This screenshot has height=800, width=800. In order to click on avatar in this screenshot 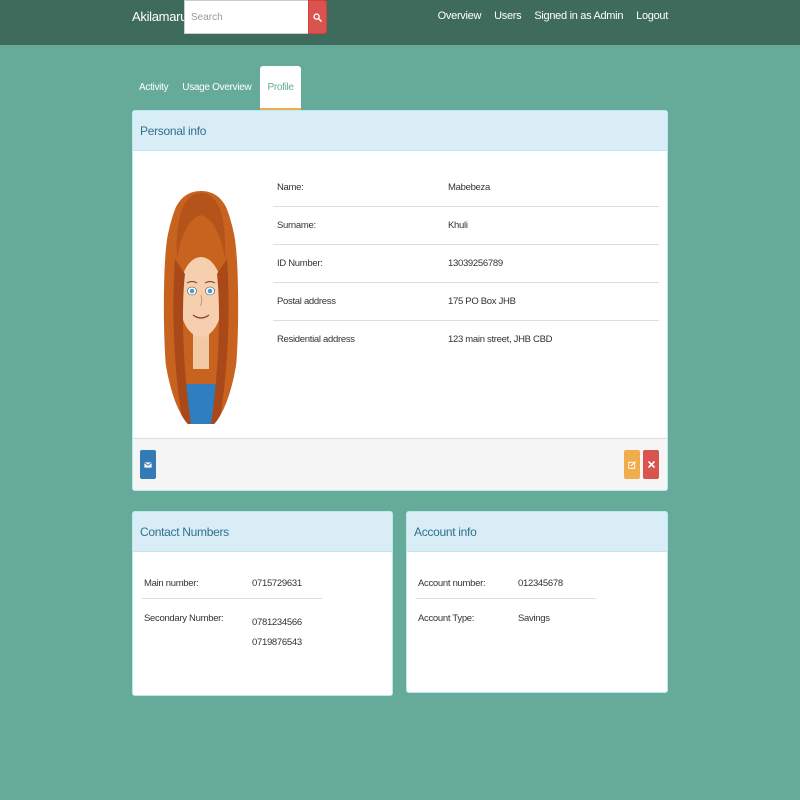, I will do `click(201, 301)`.